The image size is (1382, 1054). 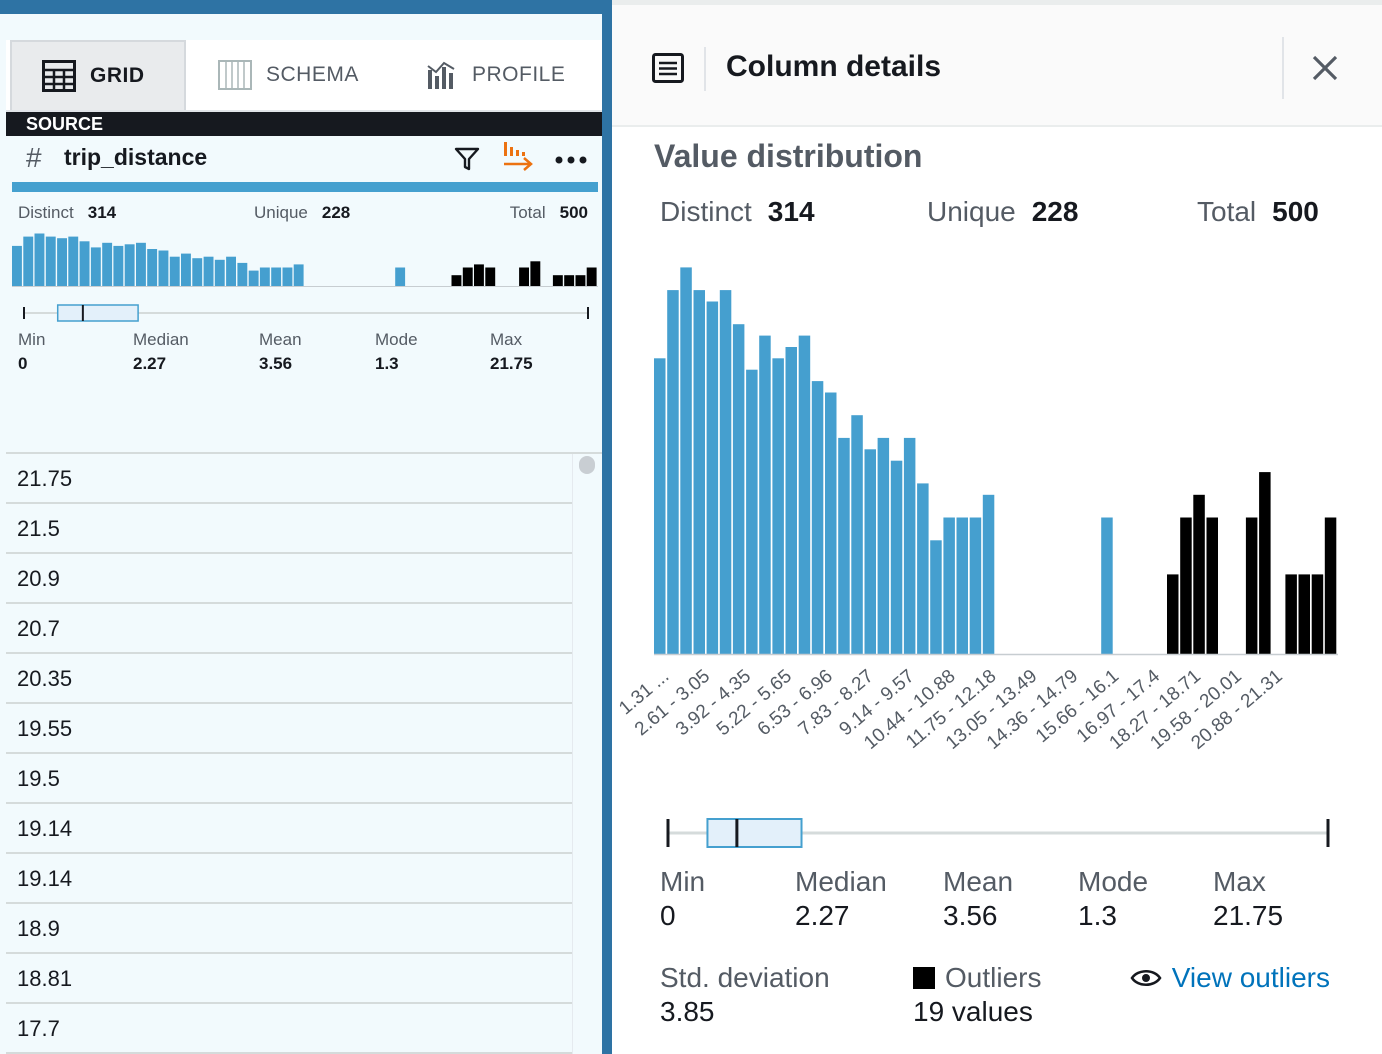 I want to click on table-row: 21.5, so click(x=289, y=529).